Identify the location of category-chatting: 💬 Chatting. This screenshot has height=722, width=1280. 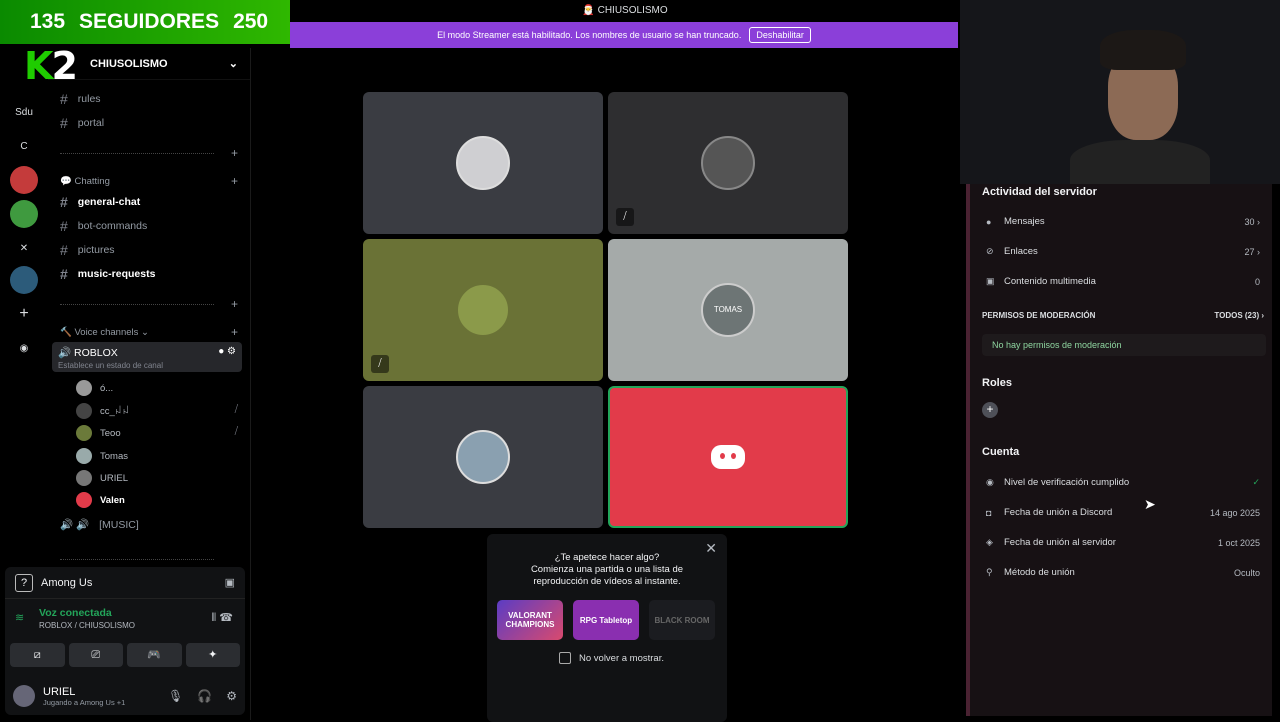
(85, 181).